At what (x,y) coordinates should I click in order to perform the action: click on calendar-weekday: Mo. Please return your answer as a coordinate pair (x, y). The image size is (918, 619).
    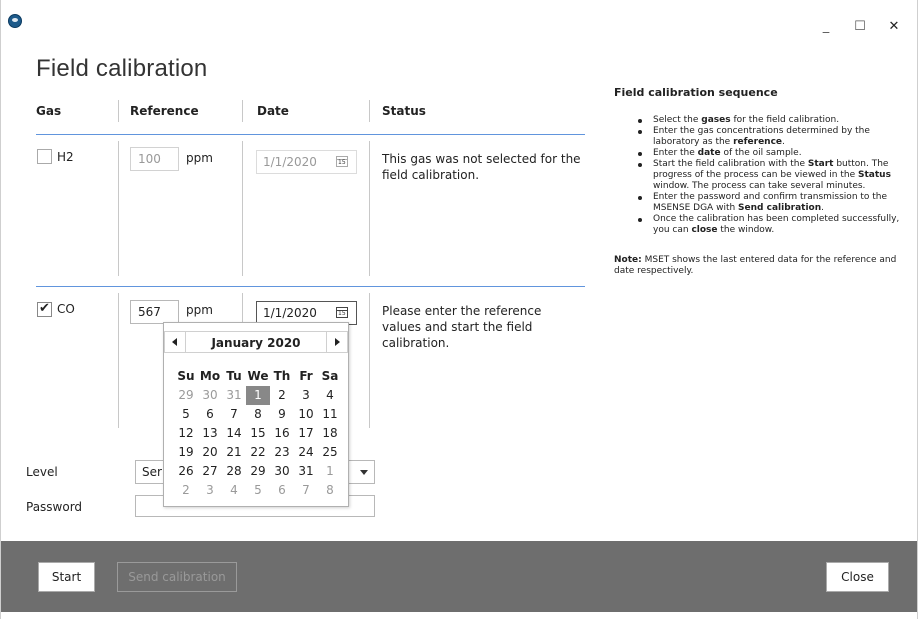
    Looking at the image, I should click on (210, 376).